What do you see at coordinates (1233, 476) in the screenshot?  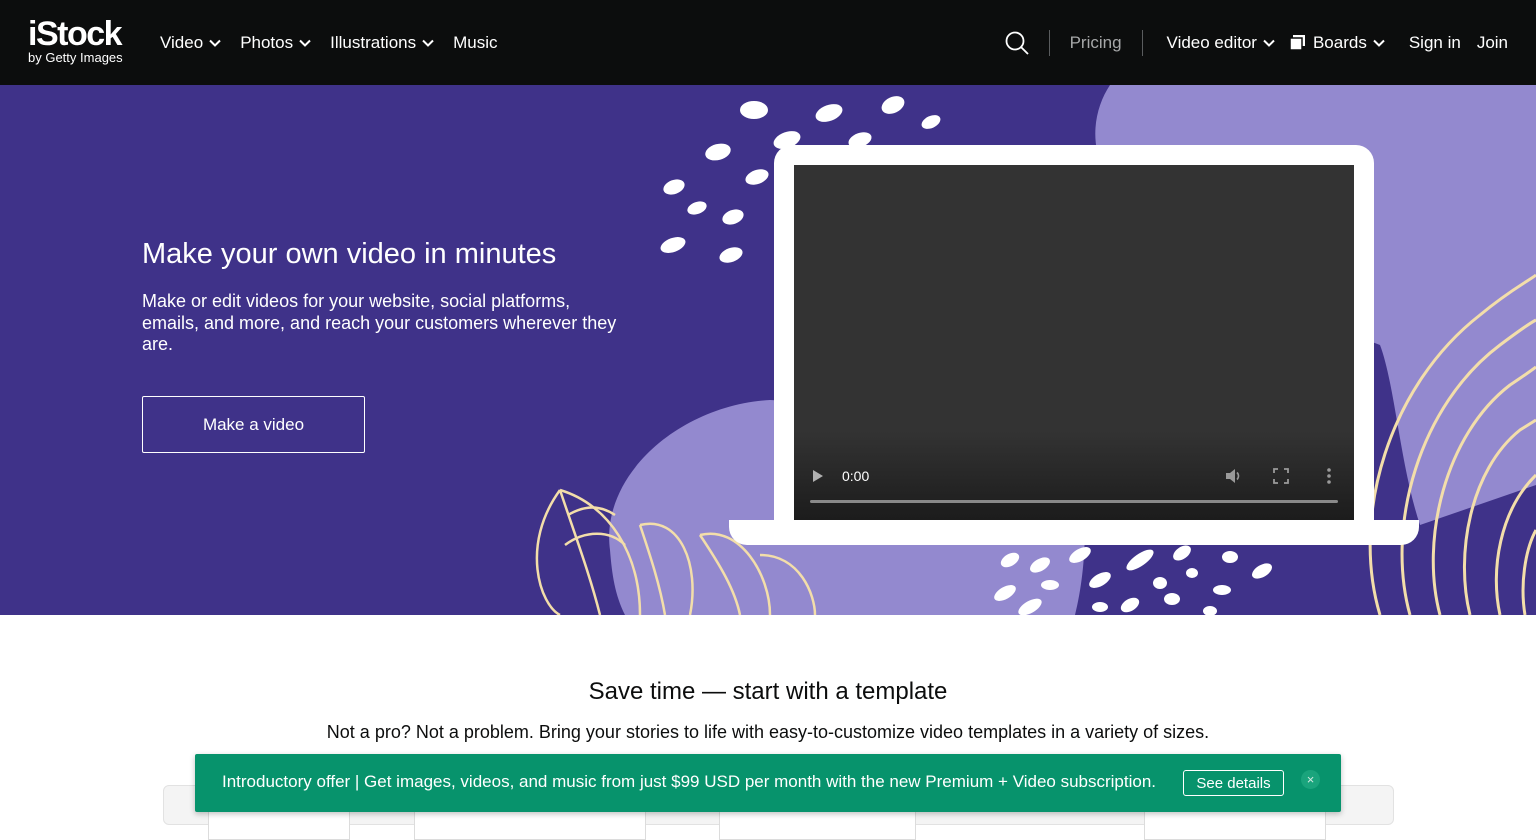 I see `volume-icon` at bounding box center [1233, 476].